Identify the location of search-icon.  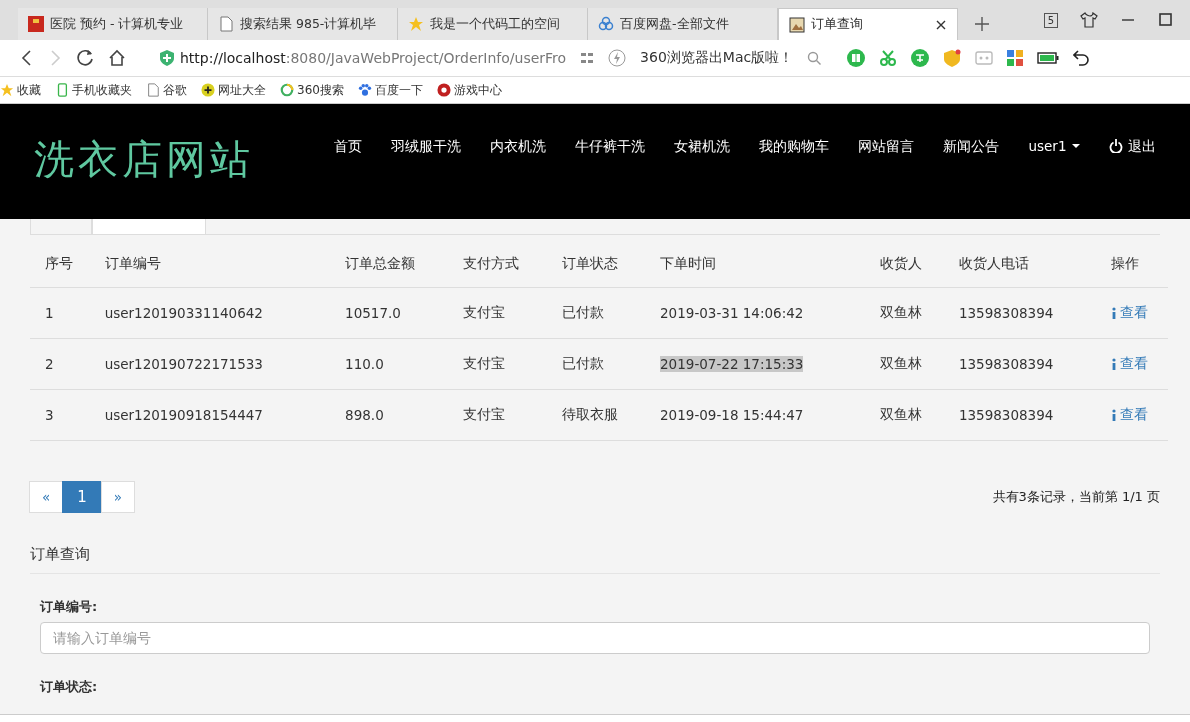
(814, 58).